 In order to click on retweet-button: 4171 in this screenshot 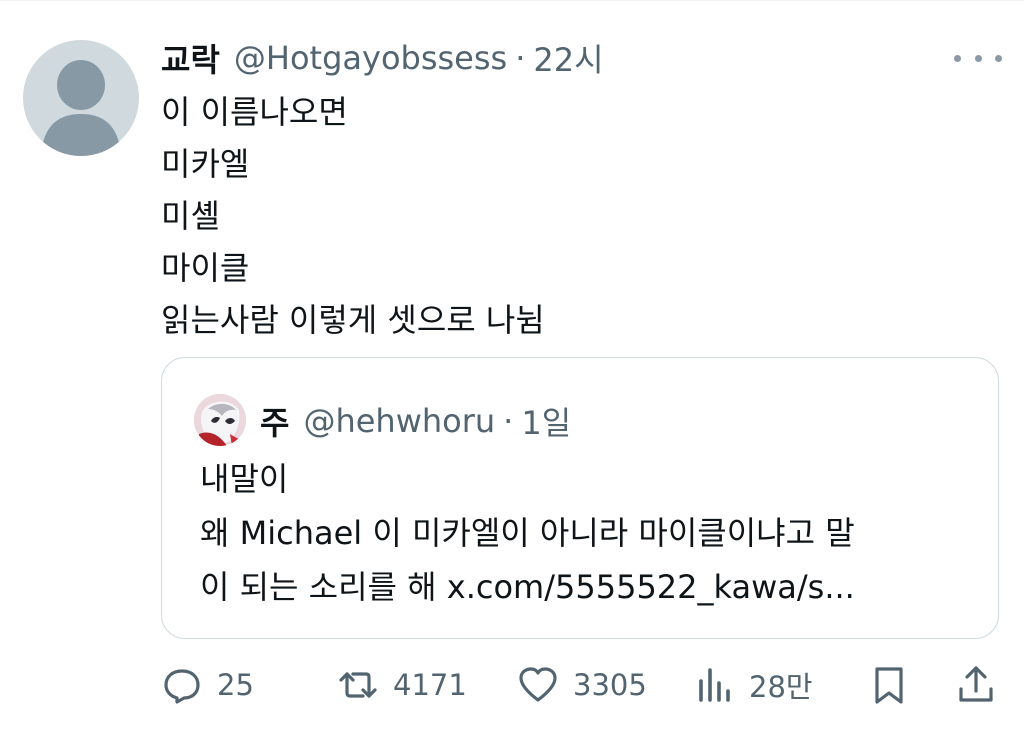, I will do `click(402, 685)`.